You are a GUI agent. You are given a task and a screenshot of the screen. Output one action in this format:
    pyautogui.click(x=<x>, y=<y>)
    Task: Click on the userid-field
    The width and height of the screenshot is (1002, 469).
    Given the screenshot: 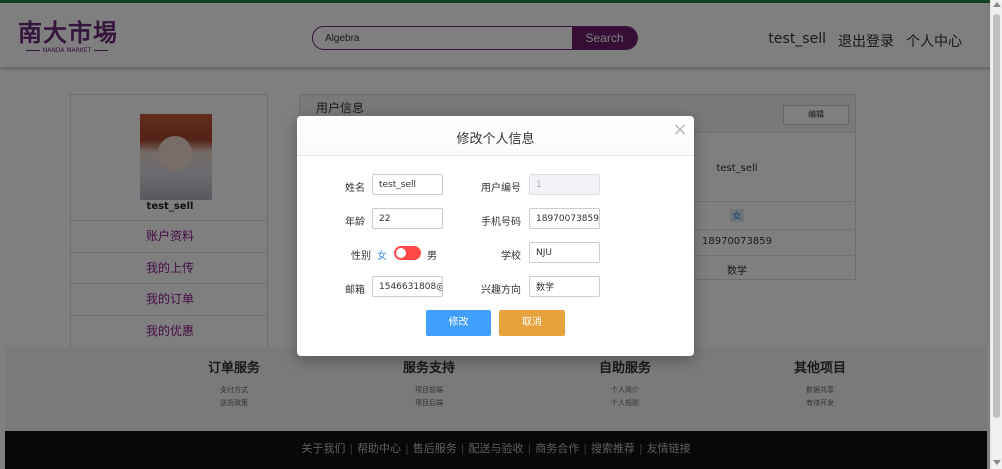 What is the action you would take?
    pyautogui.click(x=564, y=184)
    